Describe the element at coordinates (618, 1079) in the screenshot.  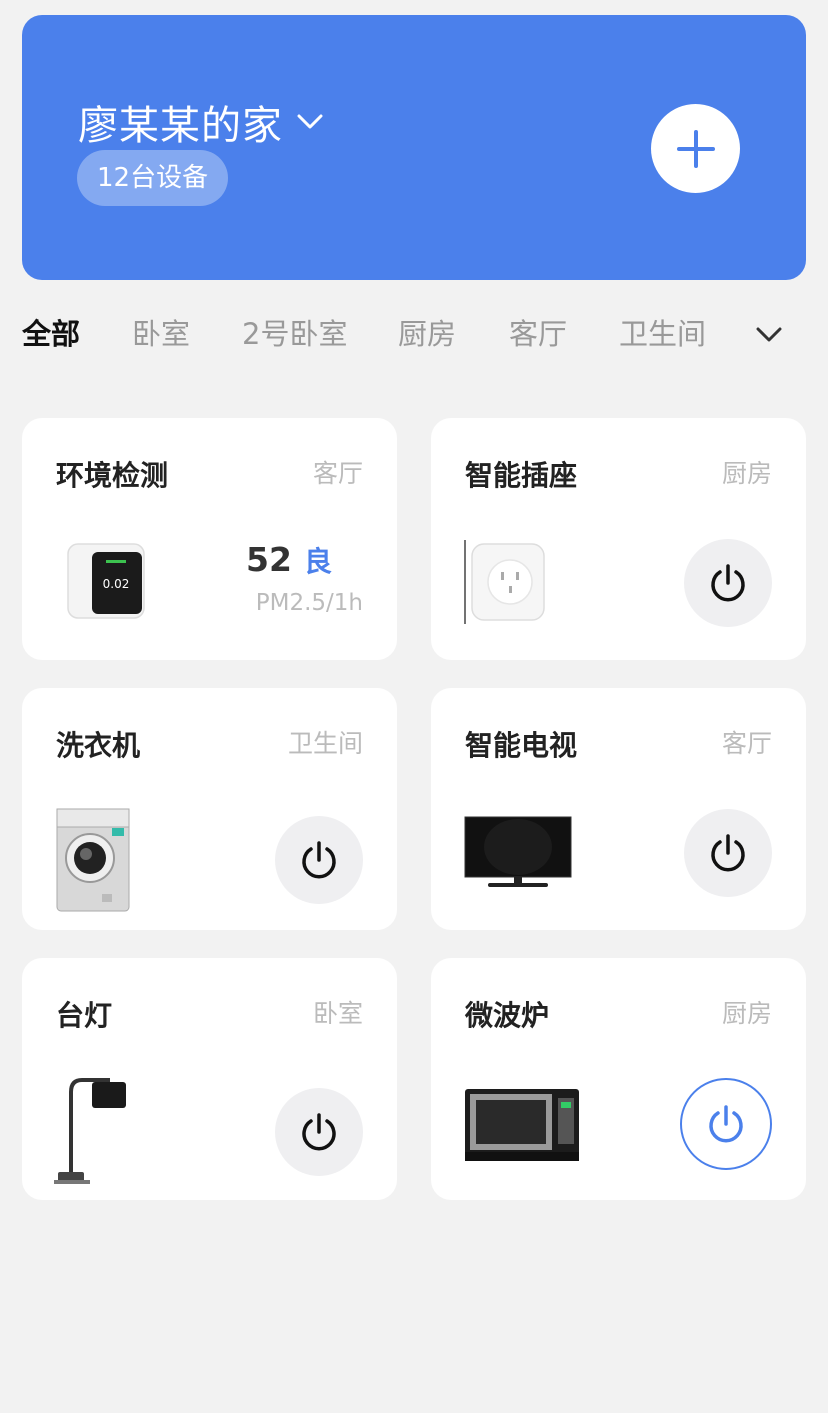
I see `device-card-microwave: 微波炉 厨房` at that location.